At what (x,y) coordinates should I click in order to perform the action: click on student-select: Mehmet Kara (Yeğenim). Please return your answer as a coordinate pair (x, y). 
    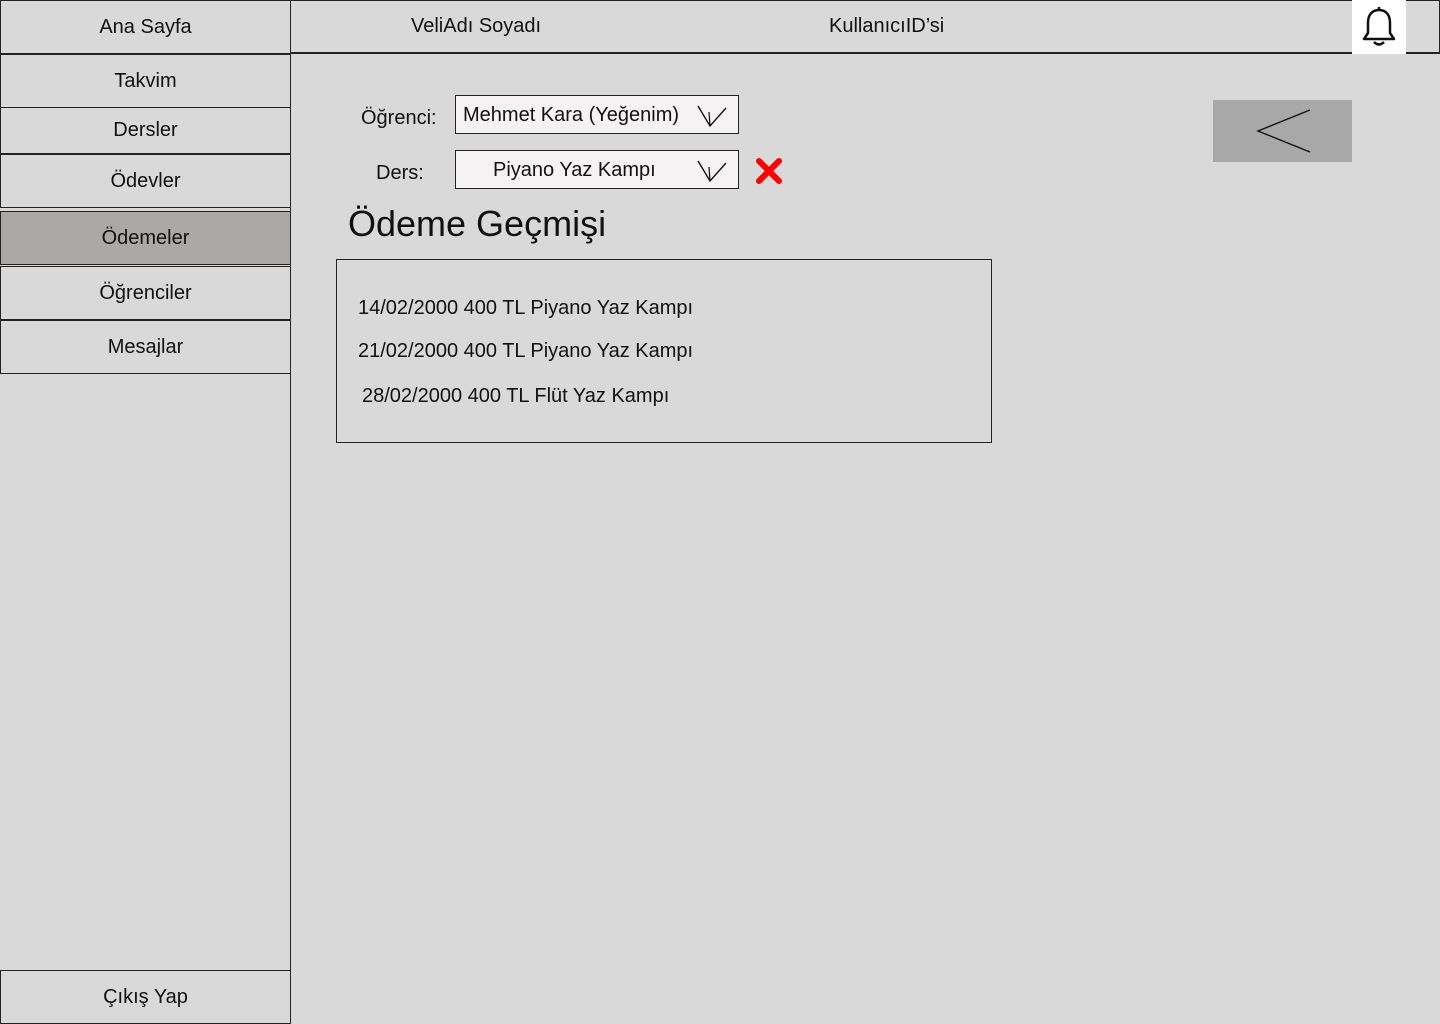
    Looking at the image, I should click on (597, 114).